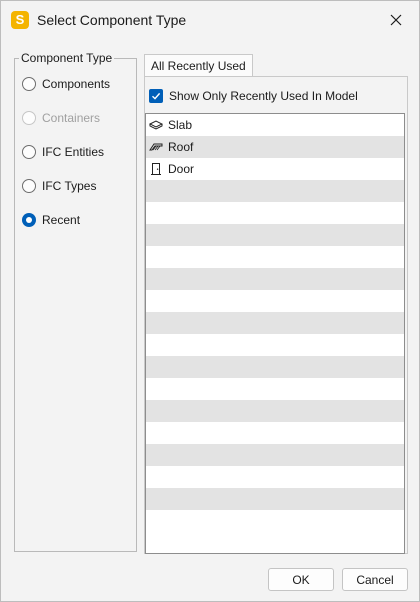  What do you see at coordinates (73, 152) in the screenshot?
I see `radio-label: IFC Entities` at bounding box center [73, 152].